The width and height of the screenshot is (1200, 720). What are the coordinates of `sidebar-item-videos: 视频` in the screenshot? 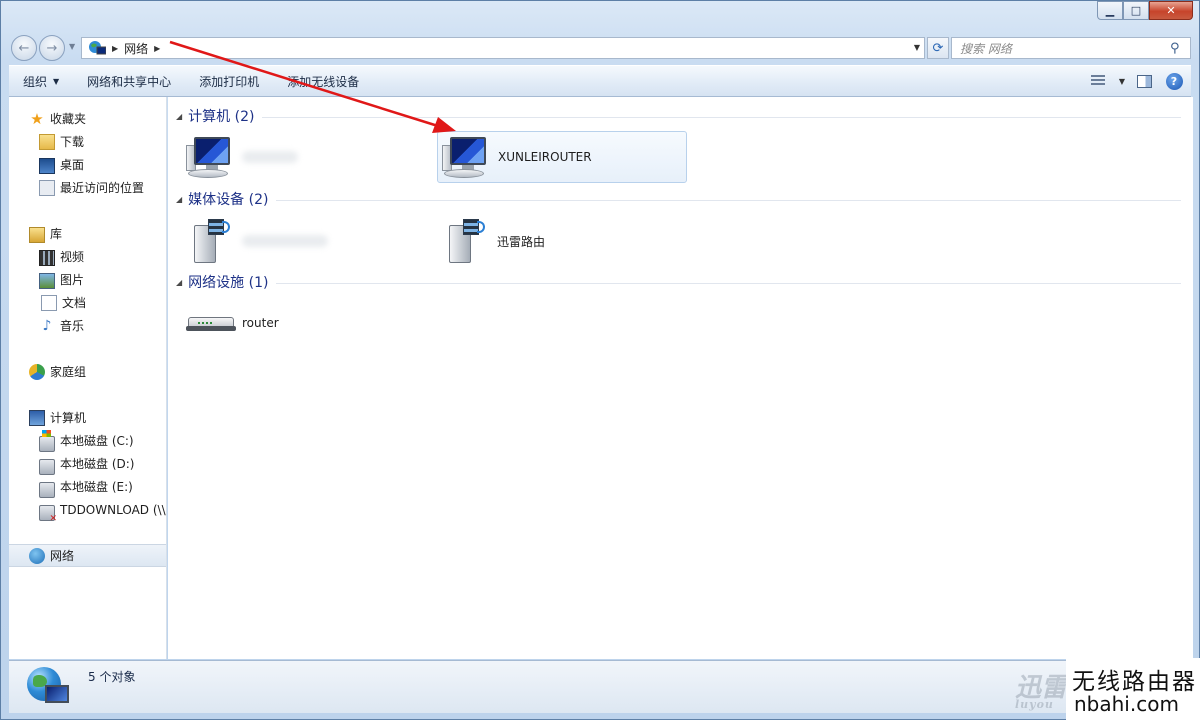 It's located at (87, 256).